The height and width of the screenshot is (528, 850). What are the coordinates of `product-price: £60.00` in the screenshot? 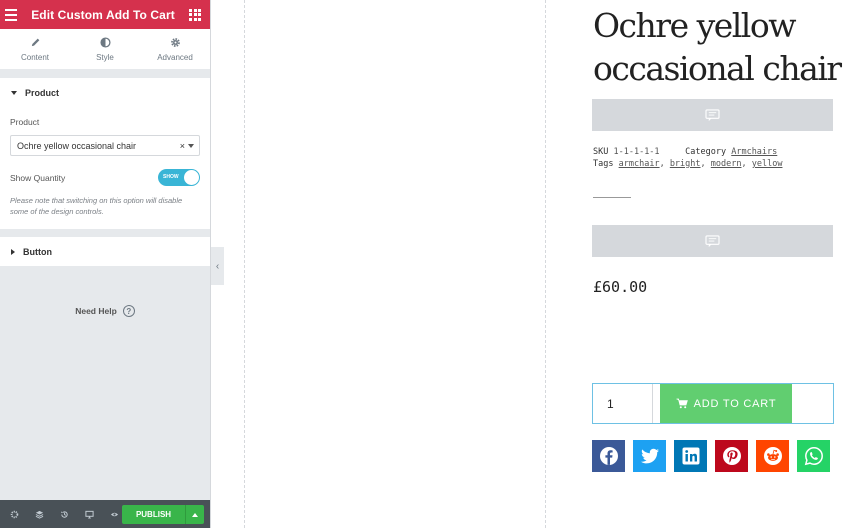 It's located at (620, 287).